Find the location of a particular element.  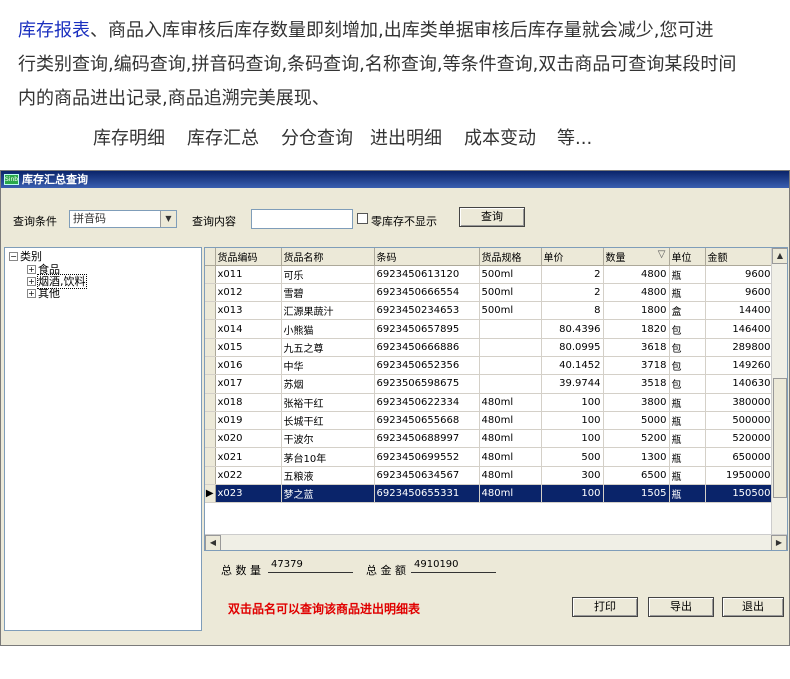

table-cell: 80.4396 is located at coordinates (572, 329).